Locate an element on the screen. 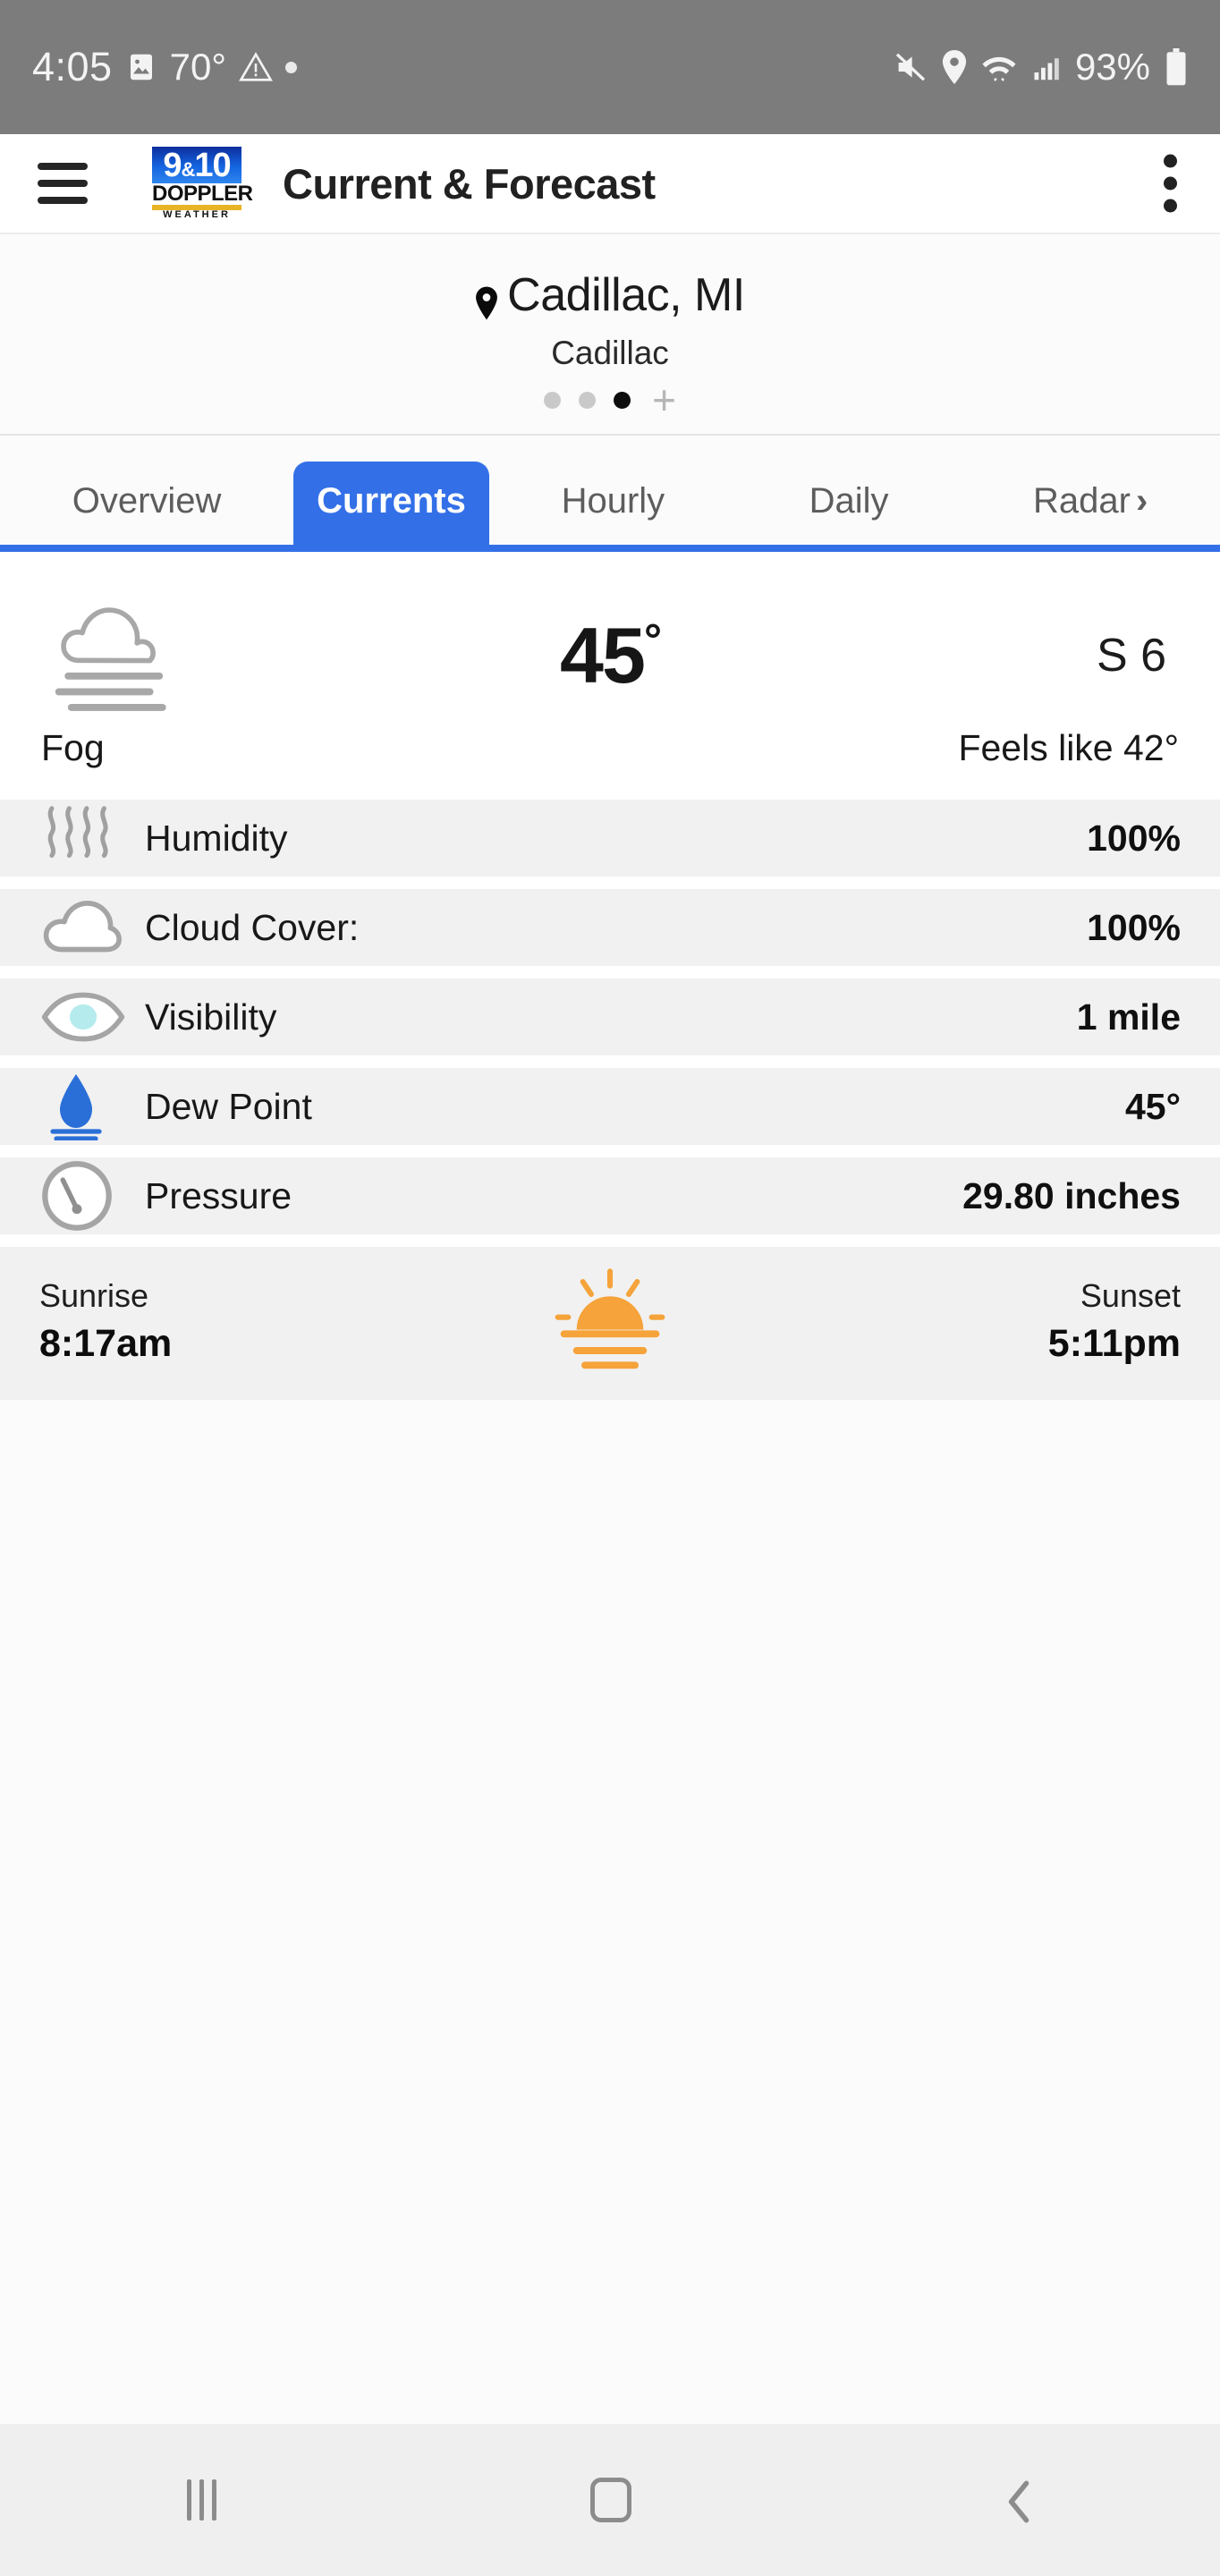 The height and width of the screenshot is (2576, 1220). detail-row-visibility: Visibility 1 mile is located at coordinates (610, 1017).